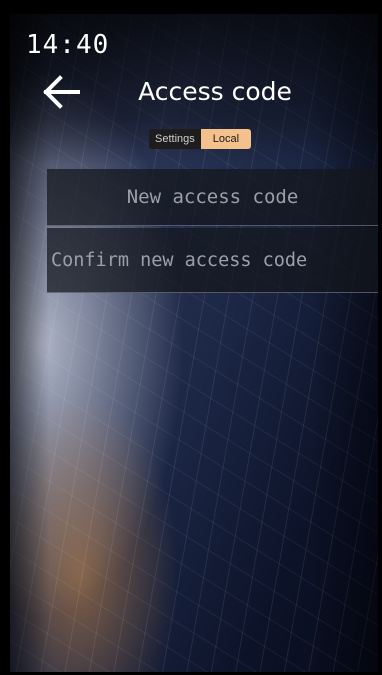  Describe the element at coordinates (175, 139) in the screenshot. I see `tab-settings: Settings` at that location.